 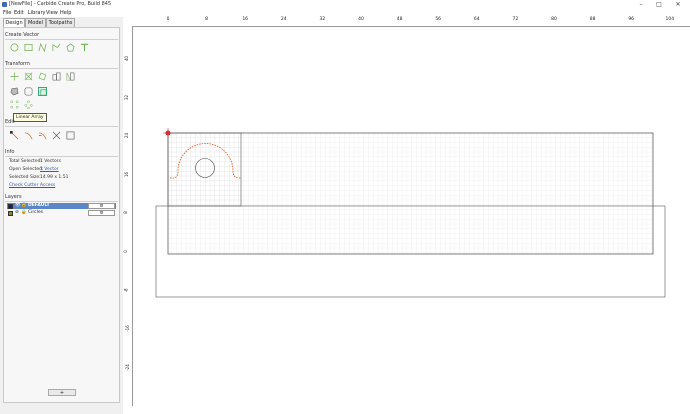 What do you see at coordinates (70, 135) in the screenshot?
I see `boolean-icon` at bounding box center [70, 135].